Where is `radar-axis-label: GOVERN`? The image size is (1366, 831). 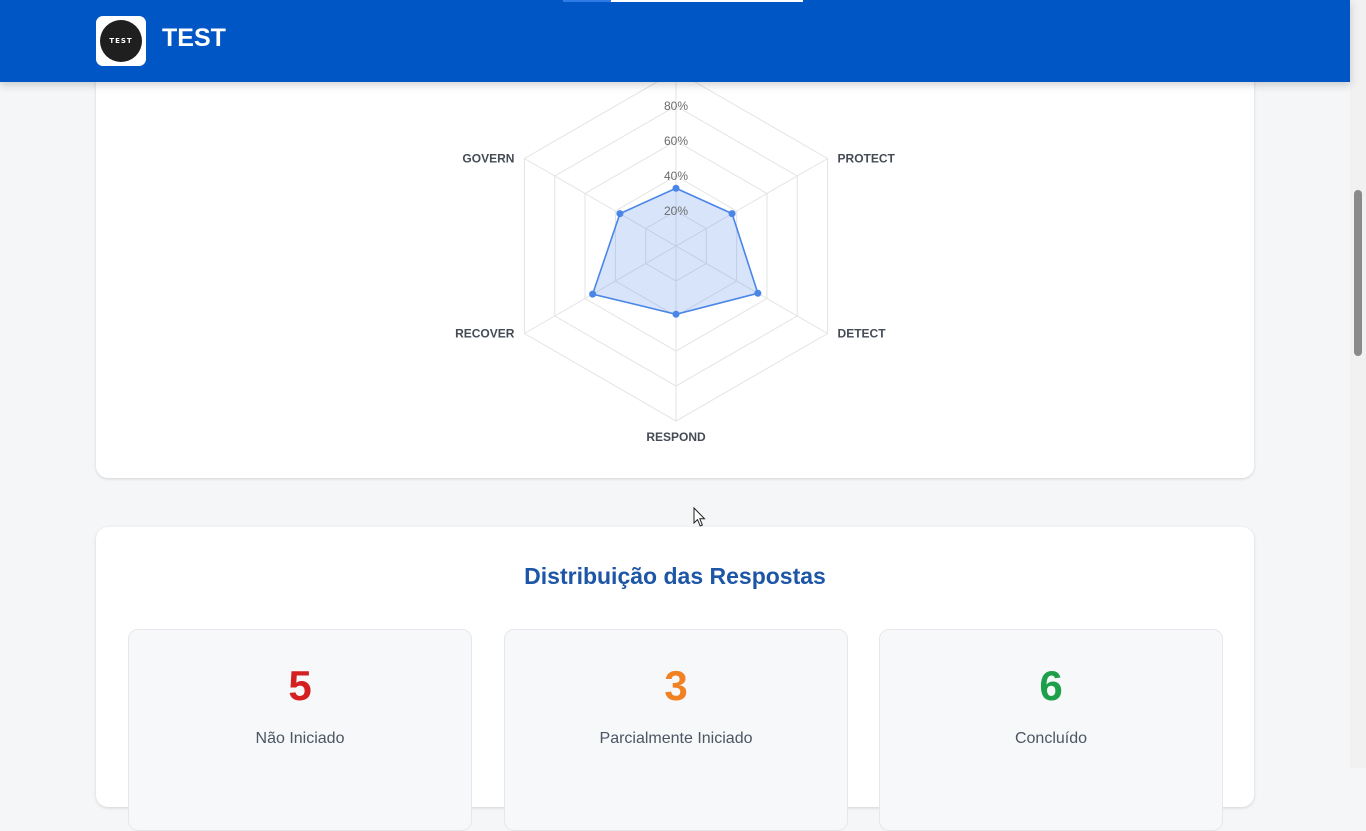
radar-axis-label: GOVERN is located at coordinates (488, 159).